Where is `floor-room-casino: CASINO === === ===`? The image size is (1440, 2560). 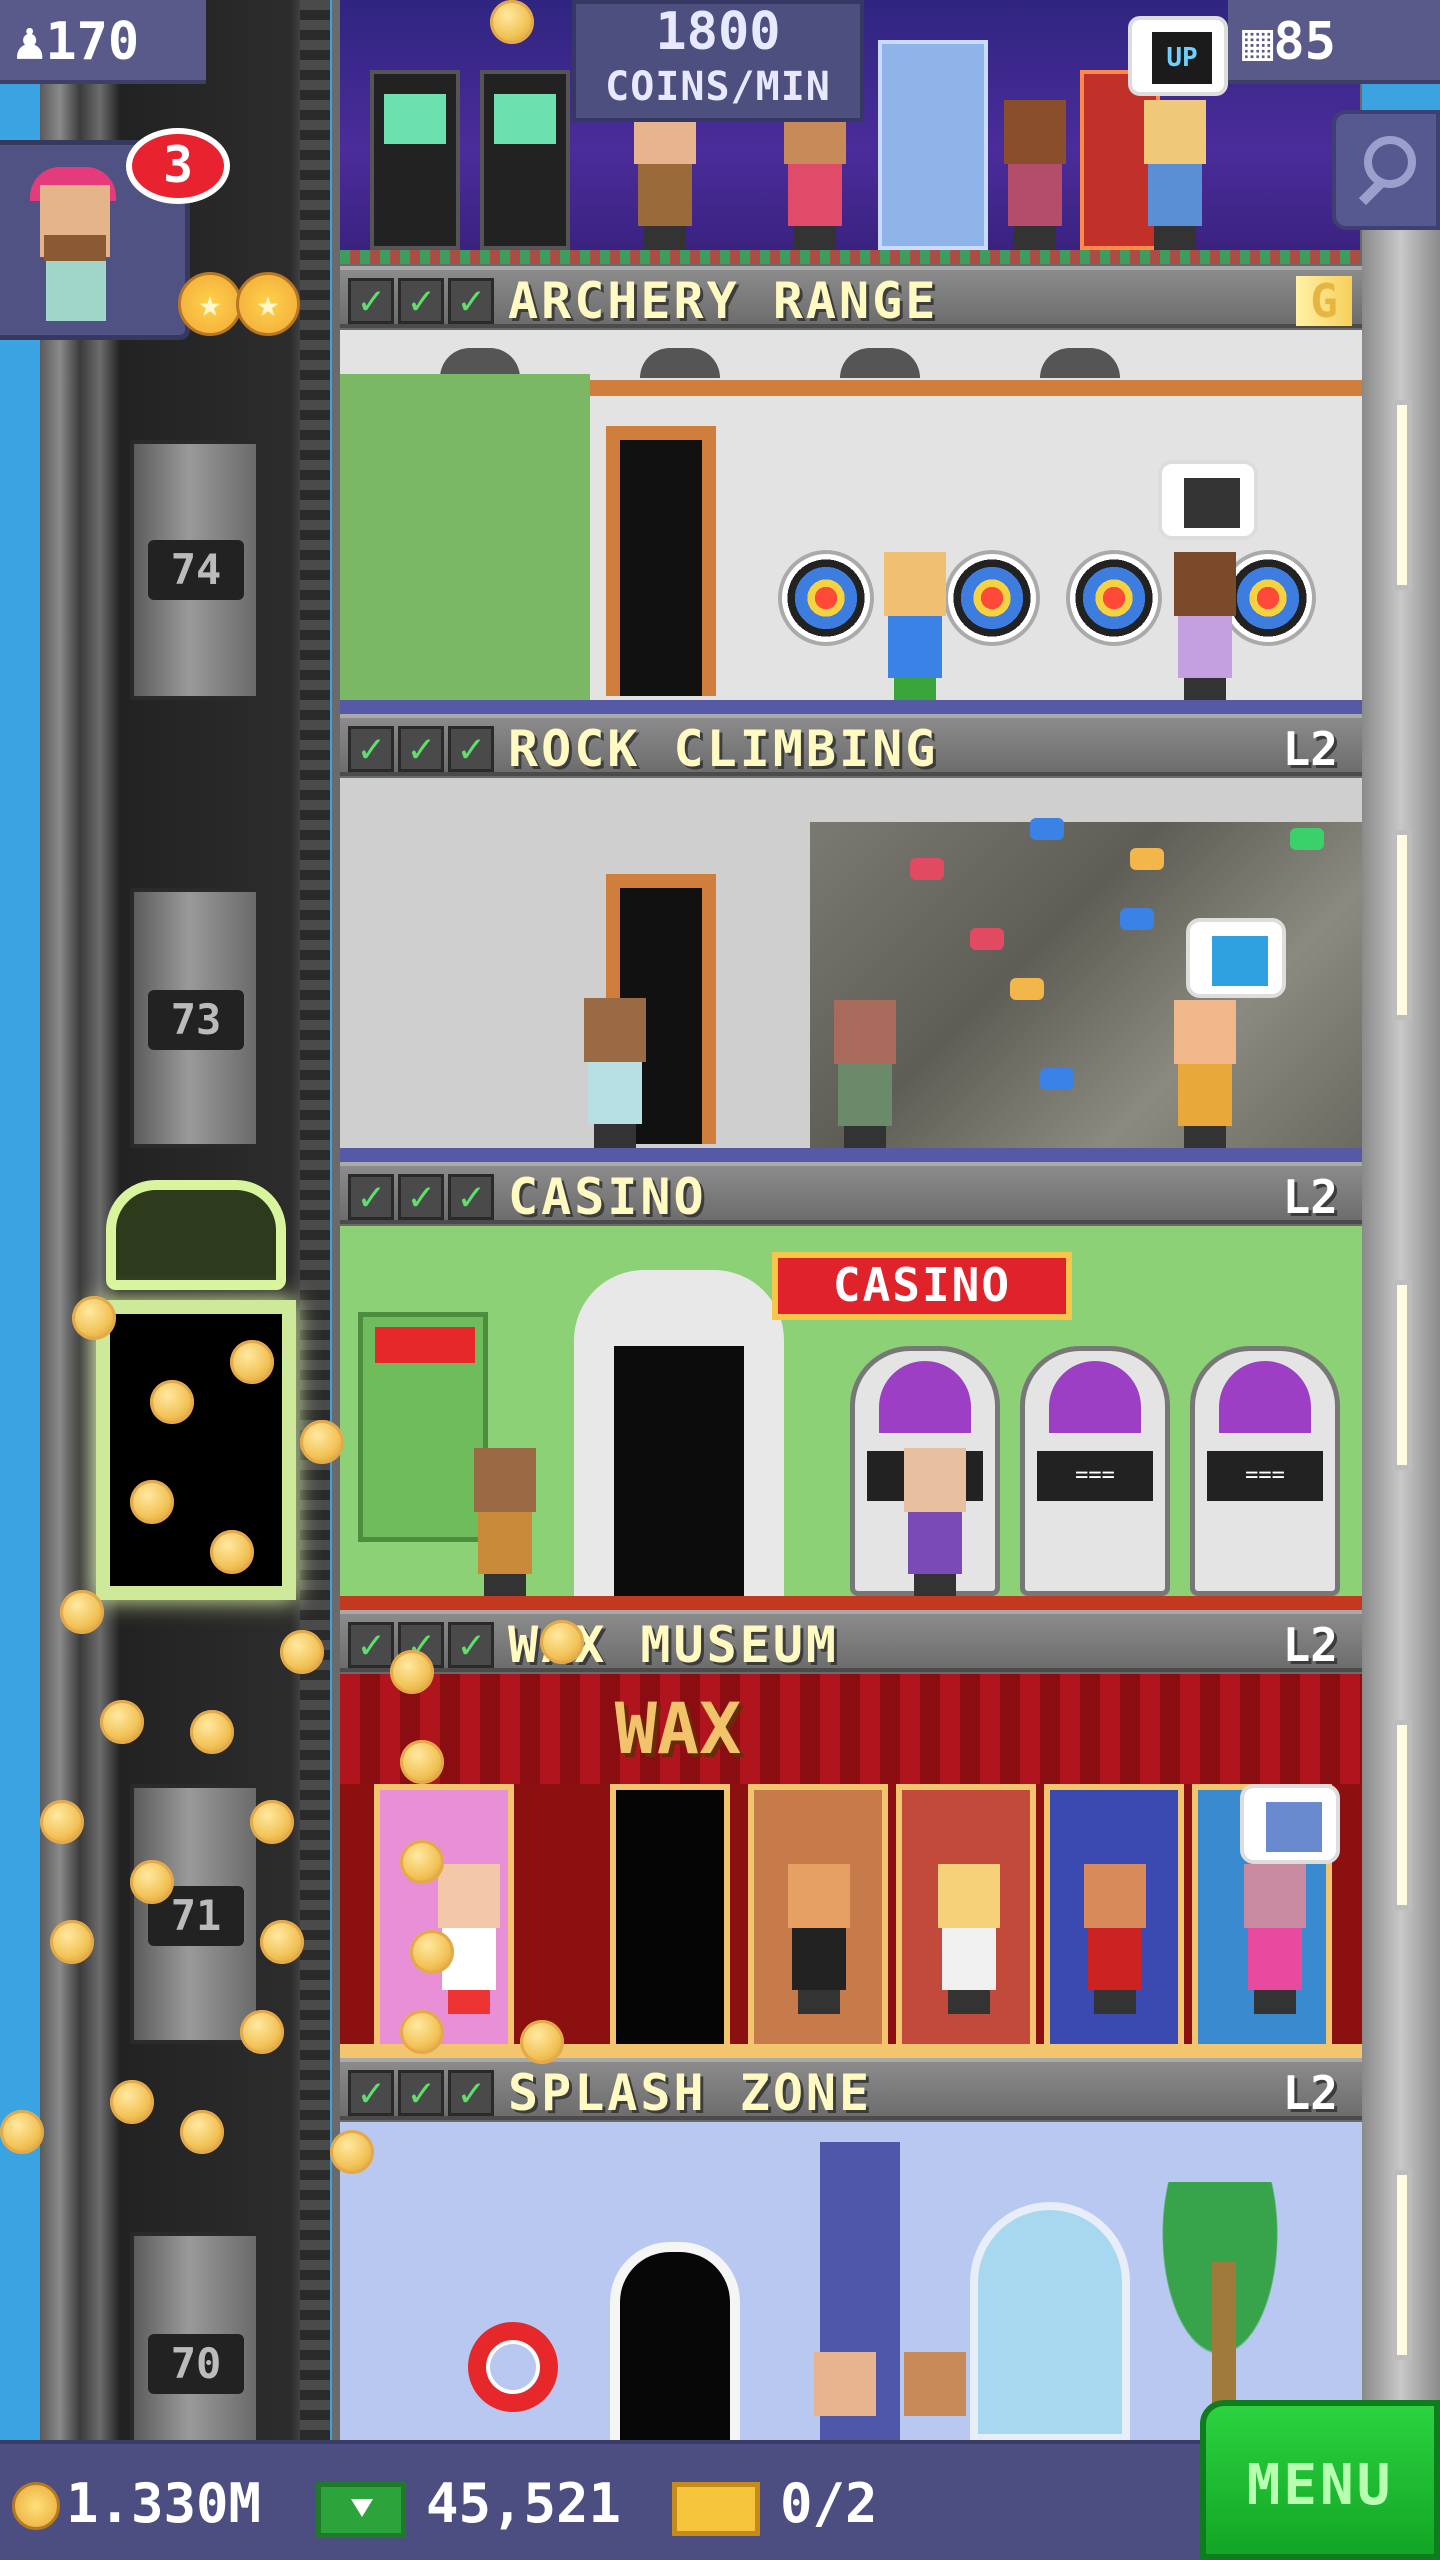 floor-room-casino: CASINO === === === is located at coordinates (851, 1419).